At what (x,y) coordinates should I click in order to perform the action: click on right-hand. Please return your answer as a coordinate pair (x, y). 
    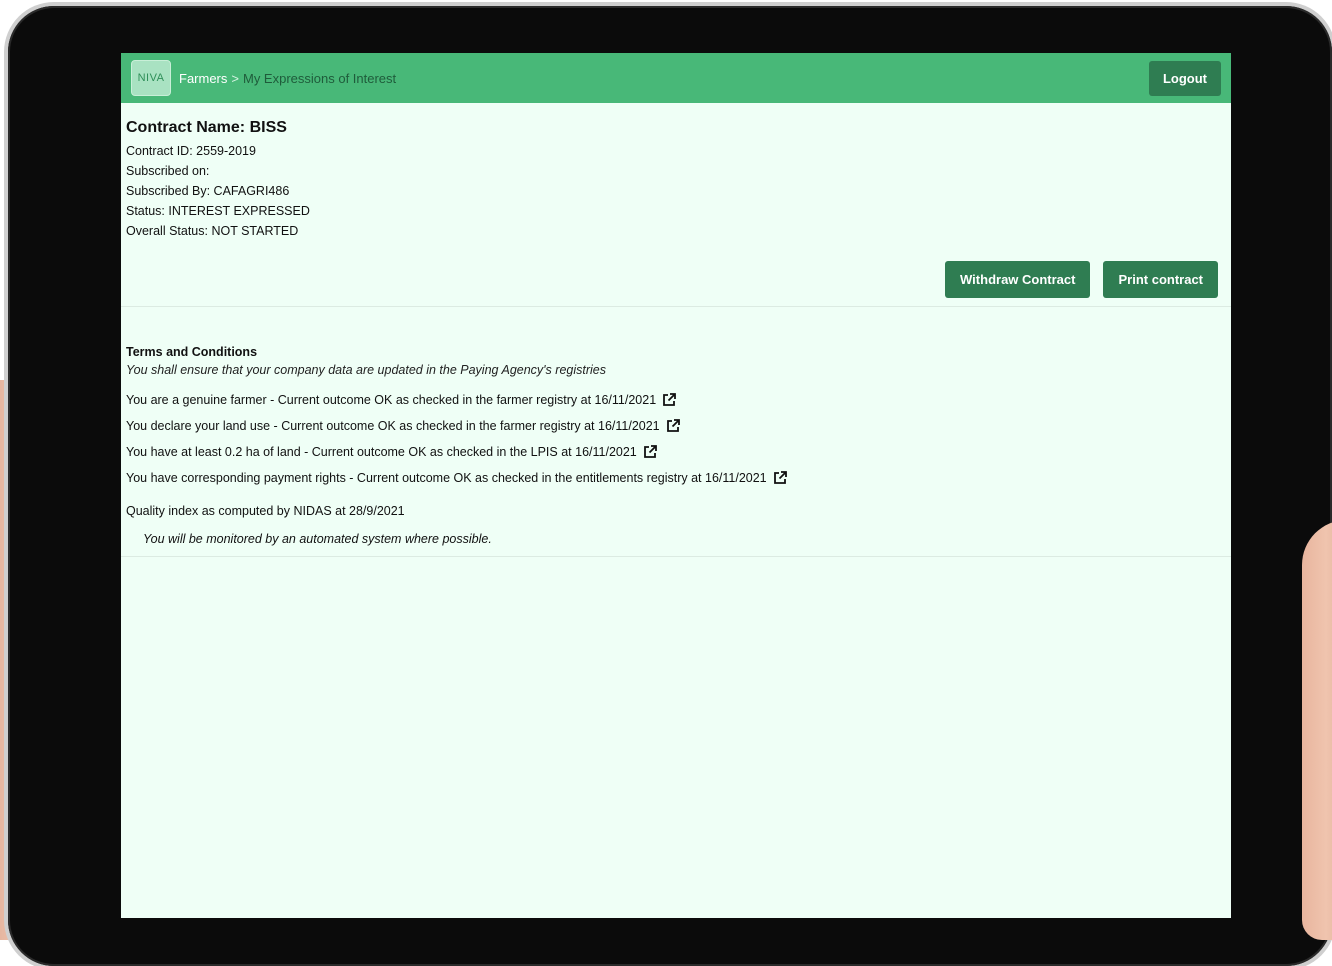
    Looking at the image, I should click on (1317, 730).